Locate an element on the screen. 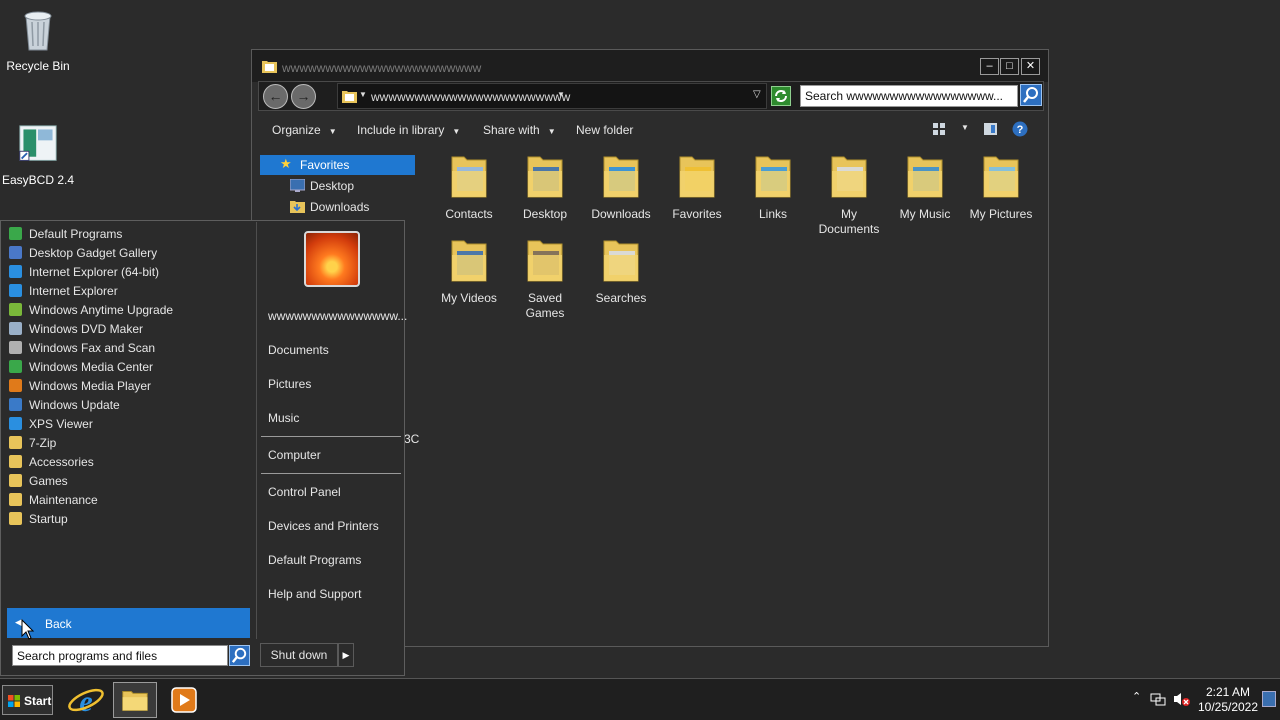  folder-item: My Music is located at coordinates (925, 187).